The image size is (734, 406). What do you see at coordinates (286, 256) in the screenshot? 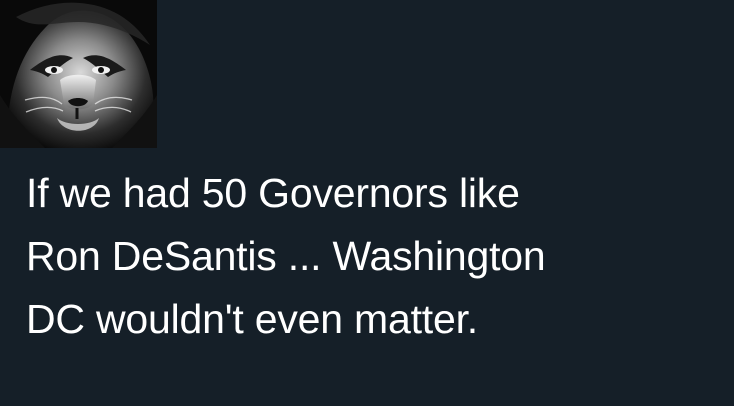
I see `post-text-line-2: Ron DeSantis ... Washington` at bounding box center [286, 256].